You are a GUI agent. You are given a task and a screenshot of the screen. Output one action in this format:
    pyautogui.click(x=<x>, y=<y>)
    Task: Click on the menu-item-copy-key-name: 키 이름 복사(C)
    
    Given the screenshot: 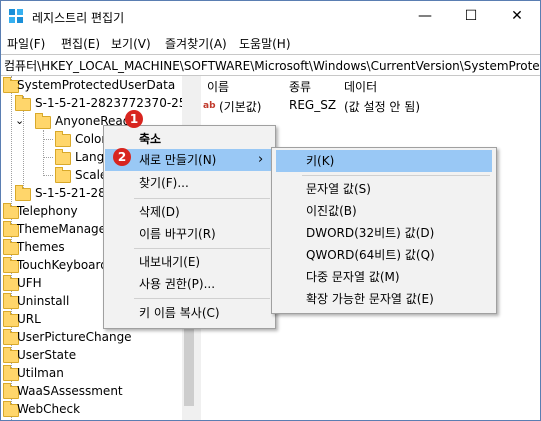 What is the action you would take?
    pyautogui.click(x=189, y=313)
    